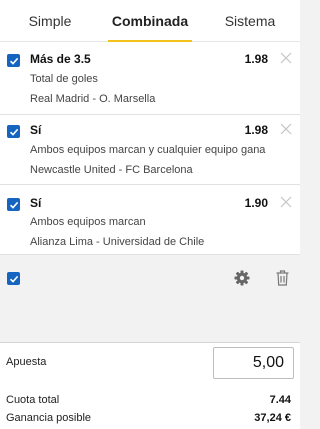 The height and width of the screenshot is (429, 320). I want to click on bet-odds: 1.90, so click(256, 203).